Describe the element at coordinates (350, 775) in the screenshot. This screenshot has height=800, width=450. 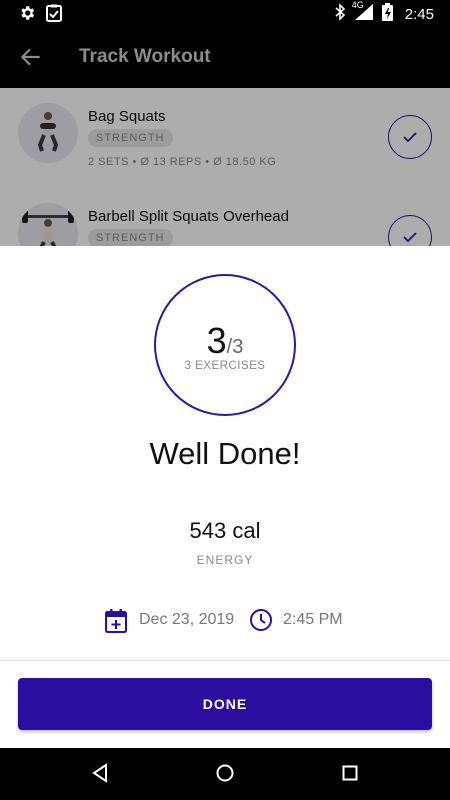
I see `recents-nav-icon` at that location.